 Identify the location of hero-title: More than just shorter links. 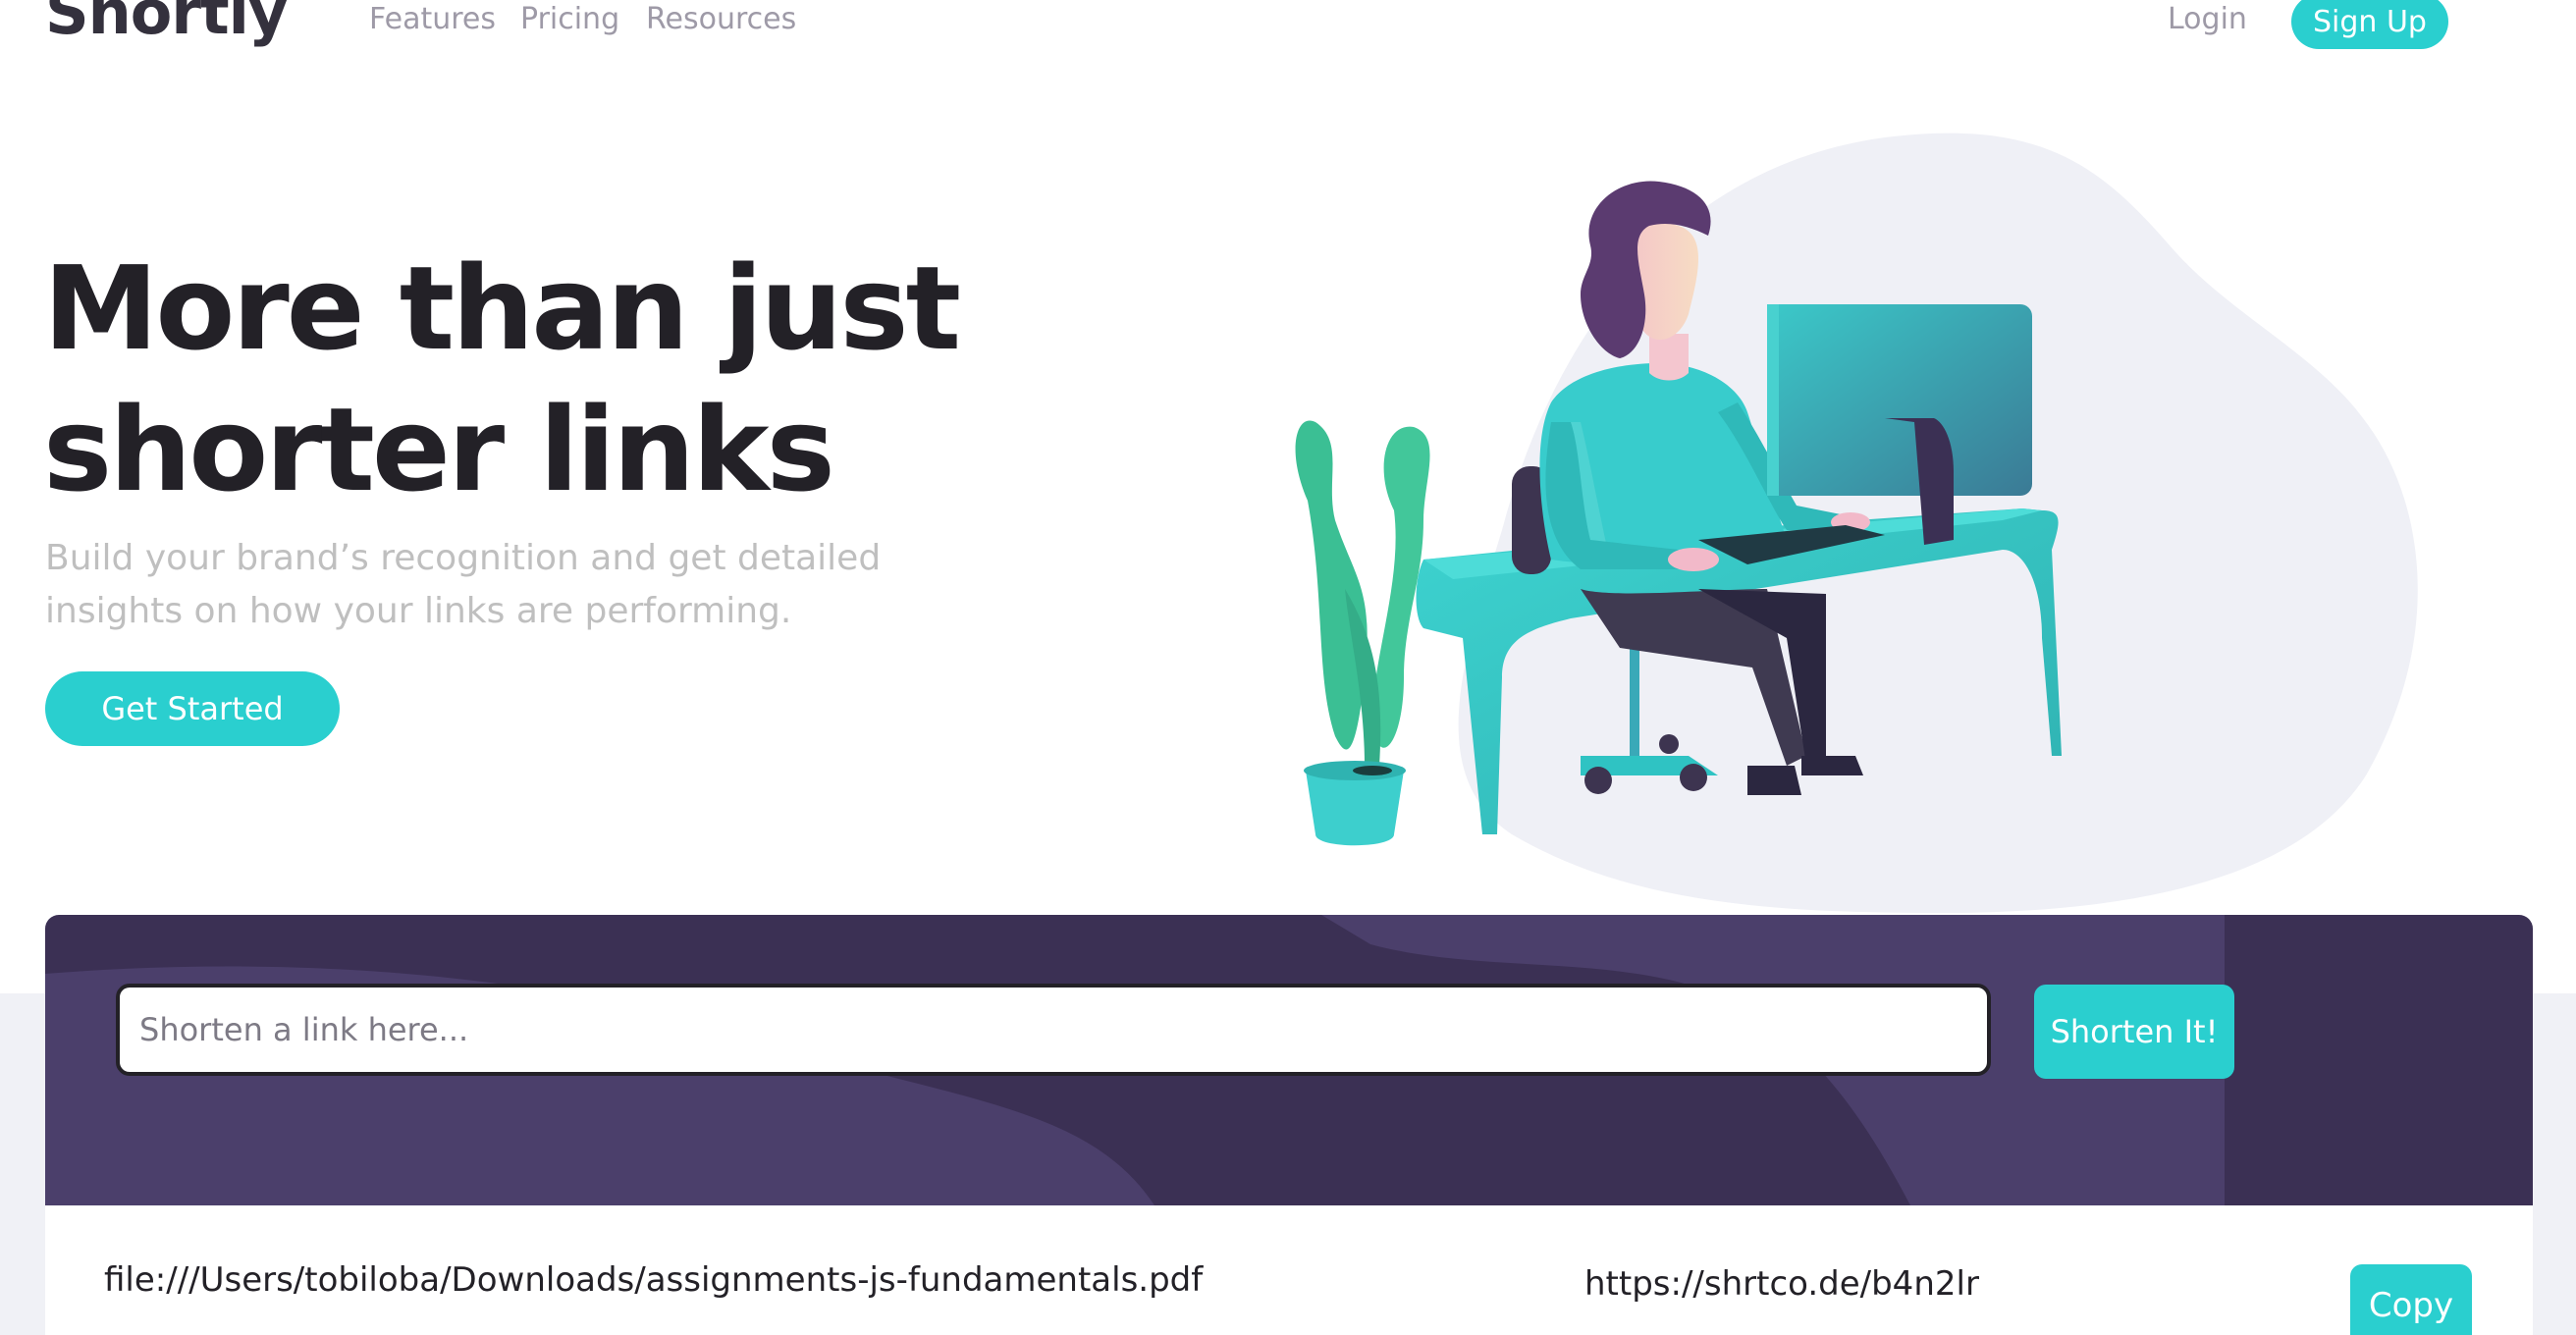
(502, 378).